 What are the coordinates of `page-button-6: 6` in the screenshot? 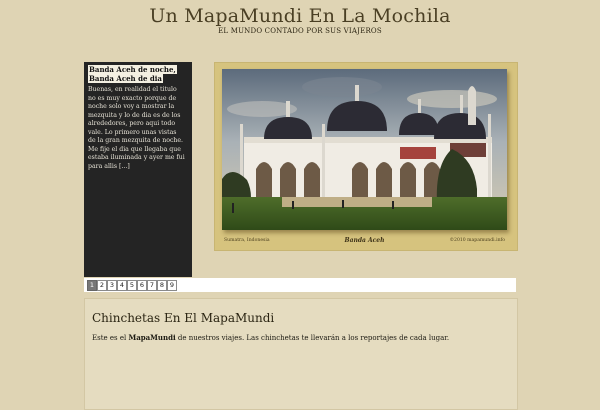 It's located at (142, 285).